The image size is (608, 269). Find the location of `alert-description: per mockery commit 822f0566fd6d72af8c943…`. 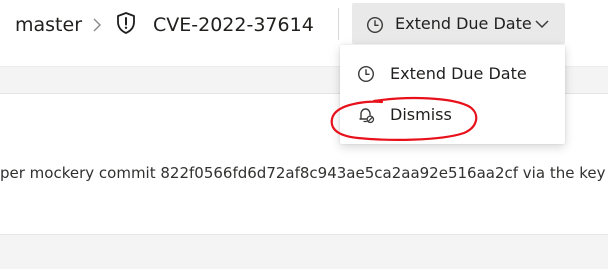

alert-description: per mockery commit 822f0566fd6d72af8c943… is located at coordinates (303, 173).